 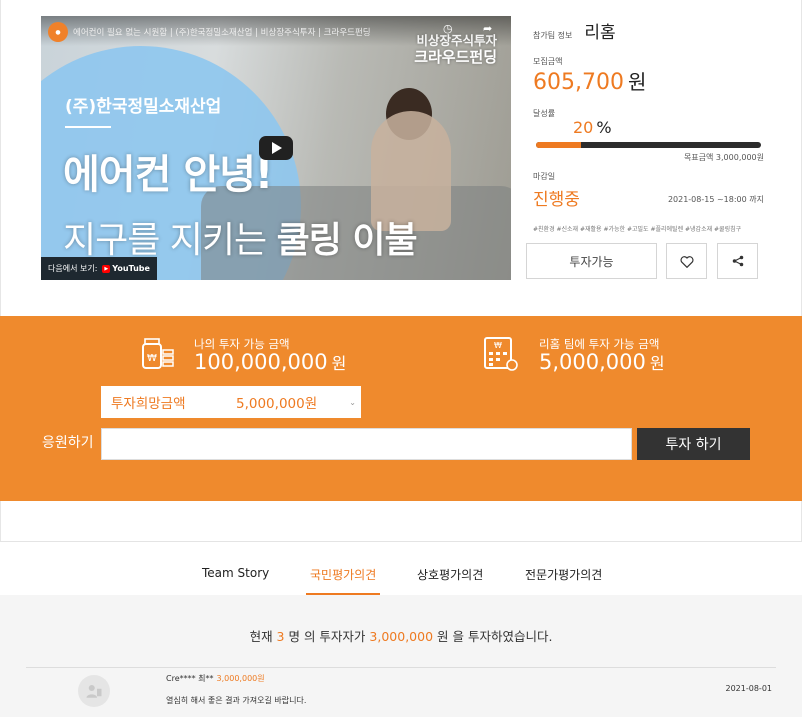 What do you see at coordinates (723, 157) in the screenshot?
I see `target-amount: 목표금액 3,000,000원` at bounding box center [723, 157].